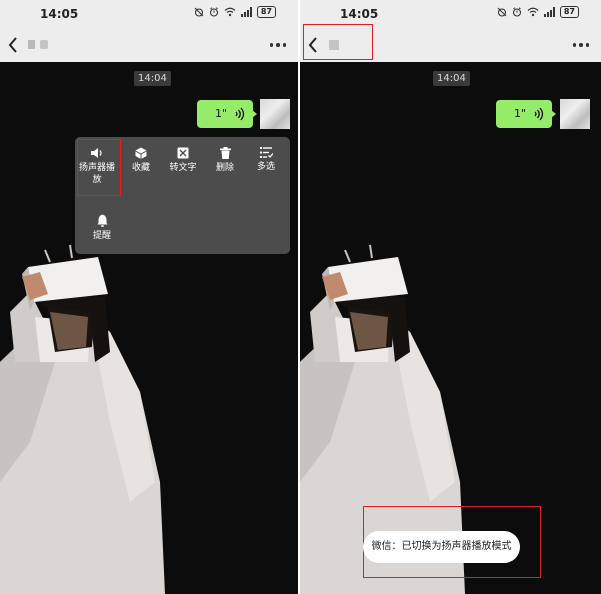 This screenshot has height=594, width=601. I want to click on highlight-box-back, so click(338, 42).